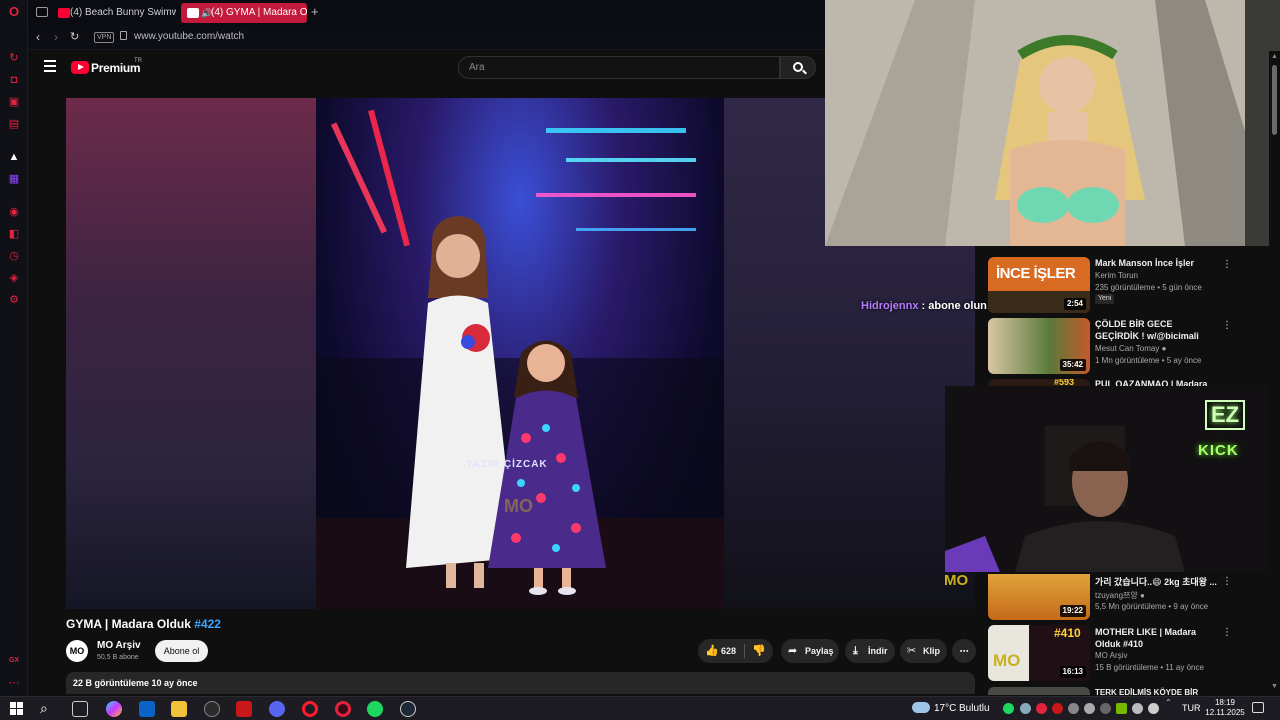  Describe the element at coordinates (114, 709) in the screenshot. I see `copilot-icon` at that location.